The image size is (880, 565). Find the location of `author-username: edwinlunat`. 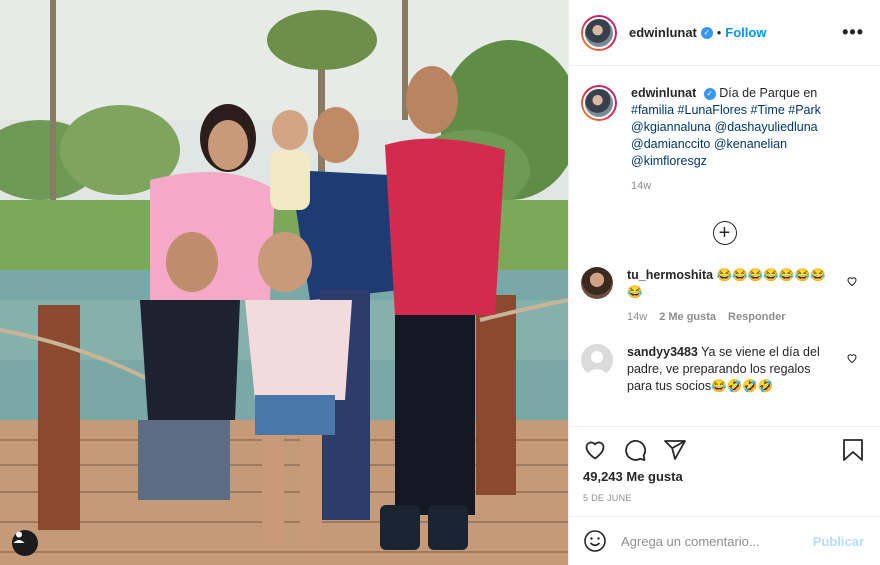

author-username: edwinlunat is located at coordinates (663, 32).